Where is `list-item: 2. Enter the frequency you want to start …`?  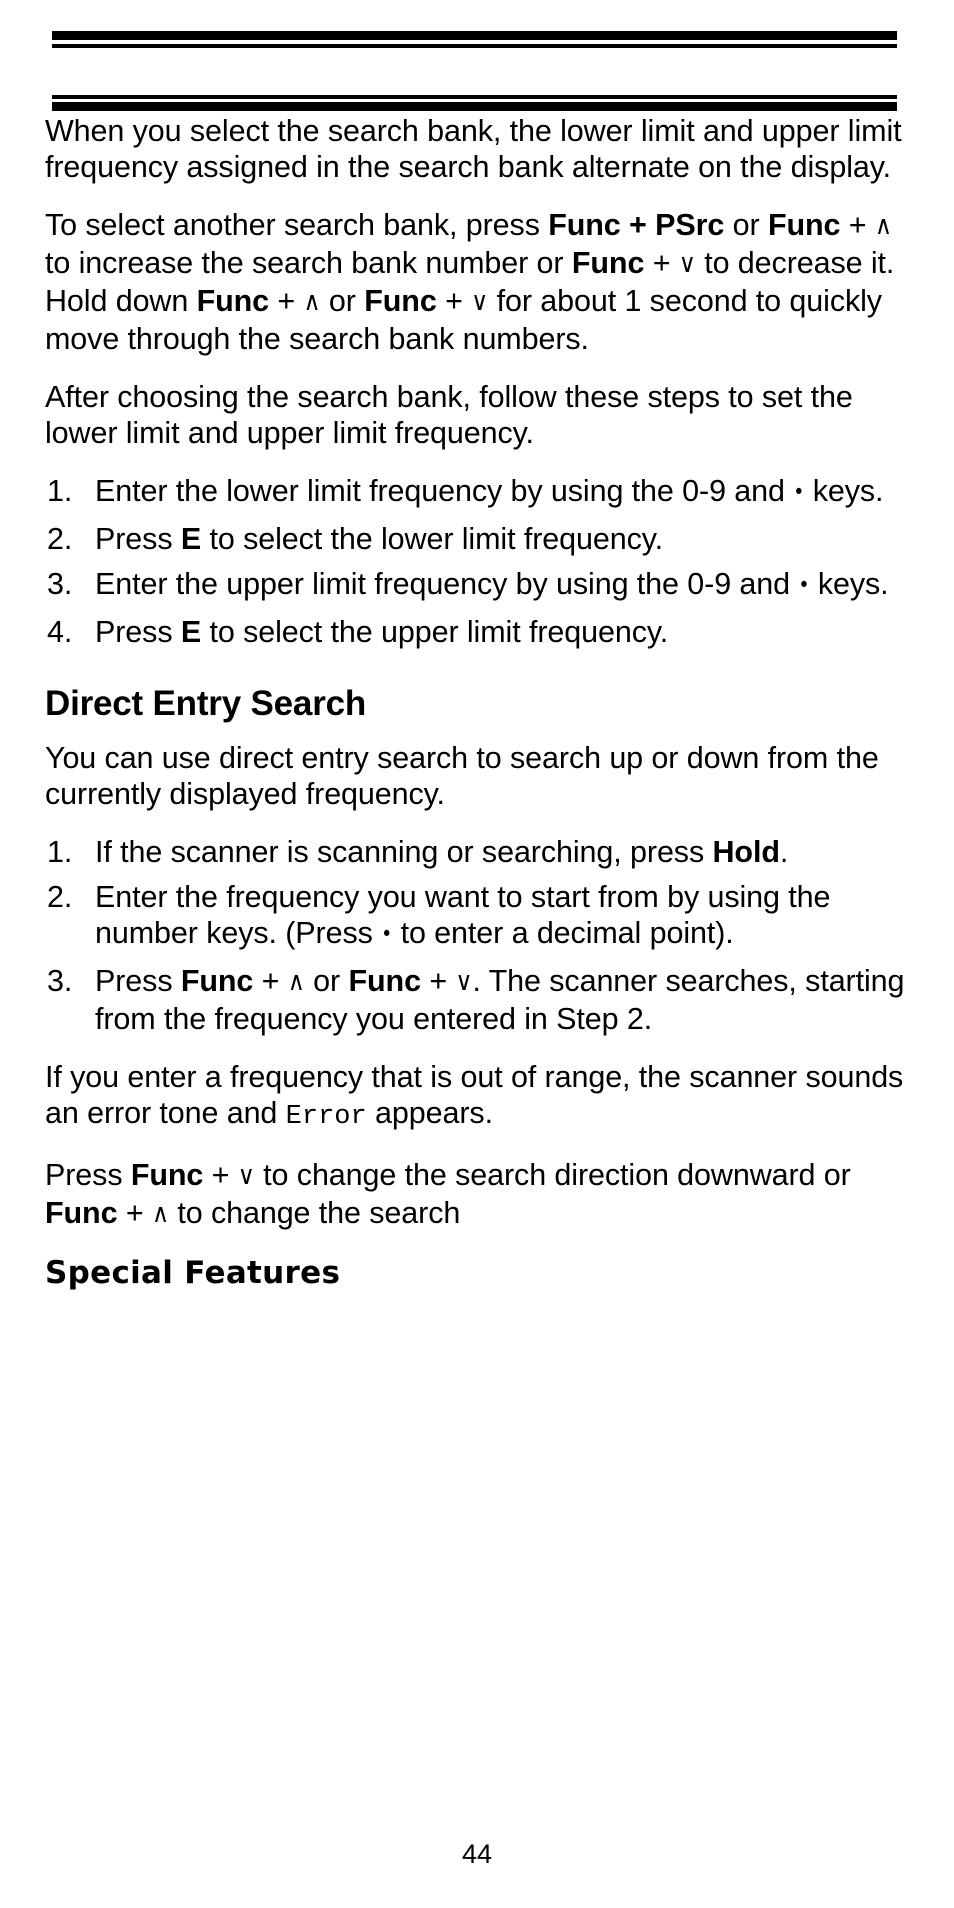
list-item: 2. Enter the frequency you want to start … is located at coordinates (485, 916).